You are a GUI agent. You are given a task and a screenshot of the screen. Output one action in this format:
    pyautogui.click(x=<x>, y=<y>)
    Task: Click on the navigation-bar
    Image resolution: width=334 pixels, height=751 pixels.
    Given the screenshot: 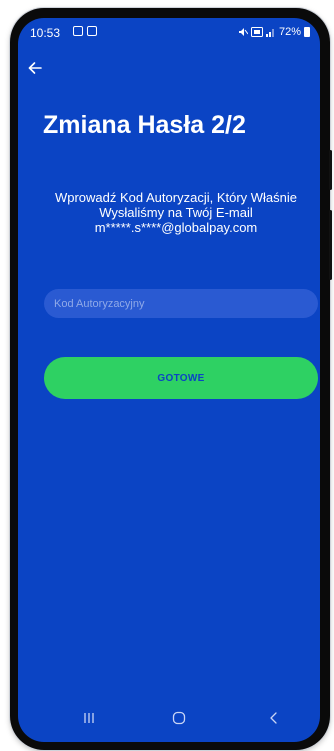 What is the action you would take?
    pyautogui.click(x=169, y=719)
    